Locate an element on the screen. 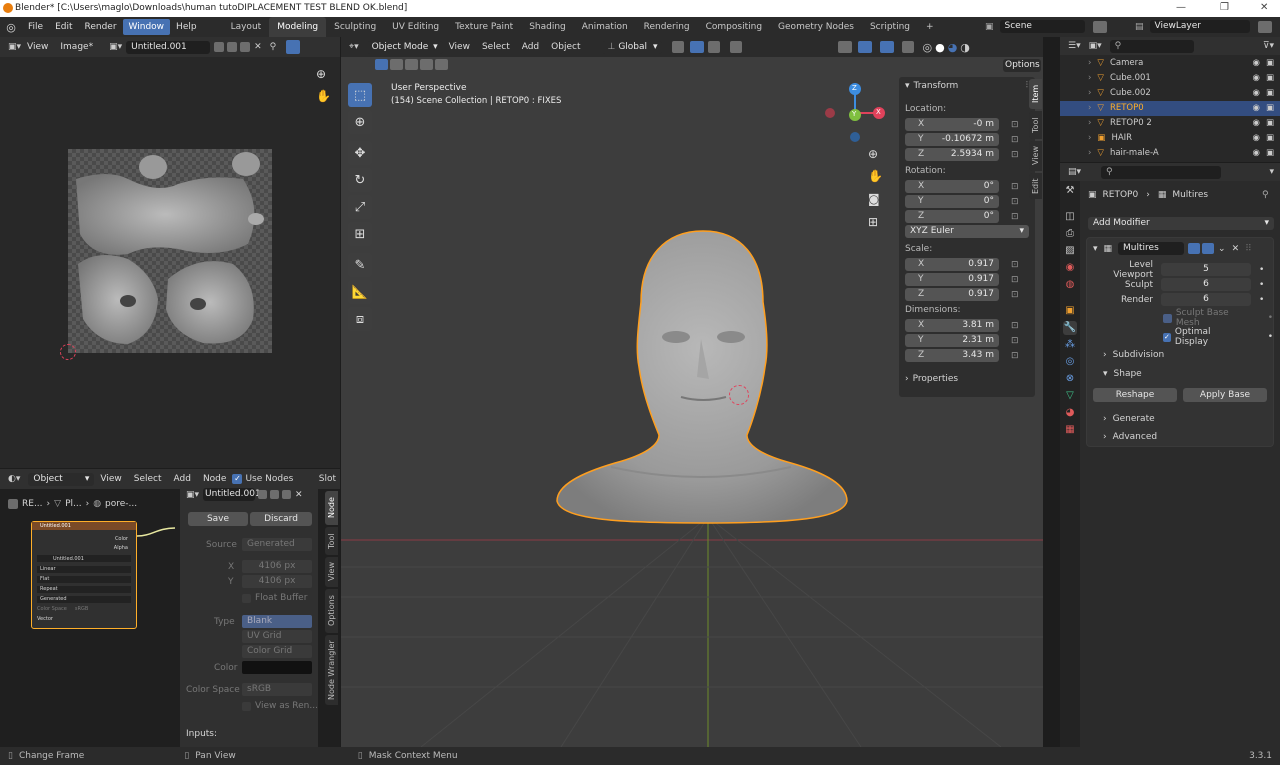  maximize-button: ❐ is located at coordinates (1224, 7).